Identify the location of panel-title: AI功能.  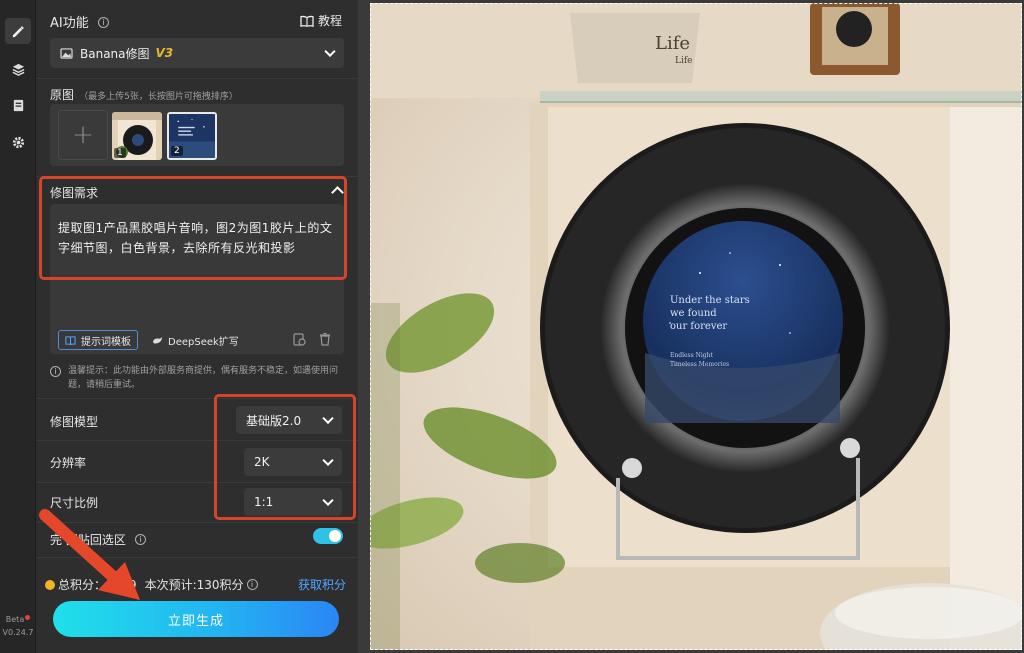
(69, 23).